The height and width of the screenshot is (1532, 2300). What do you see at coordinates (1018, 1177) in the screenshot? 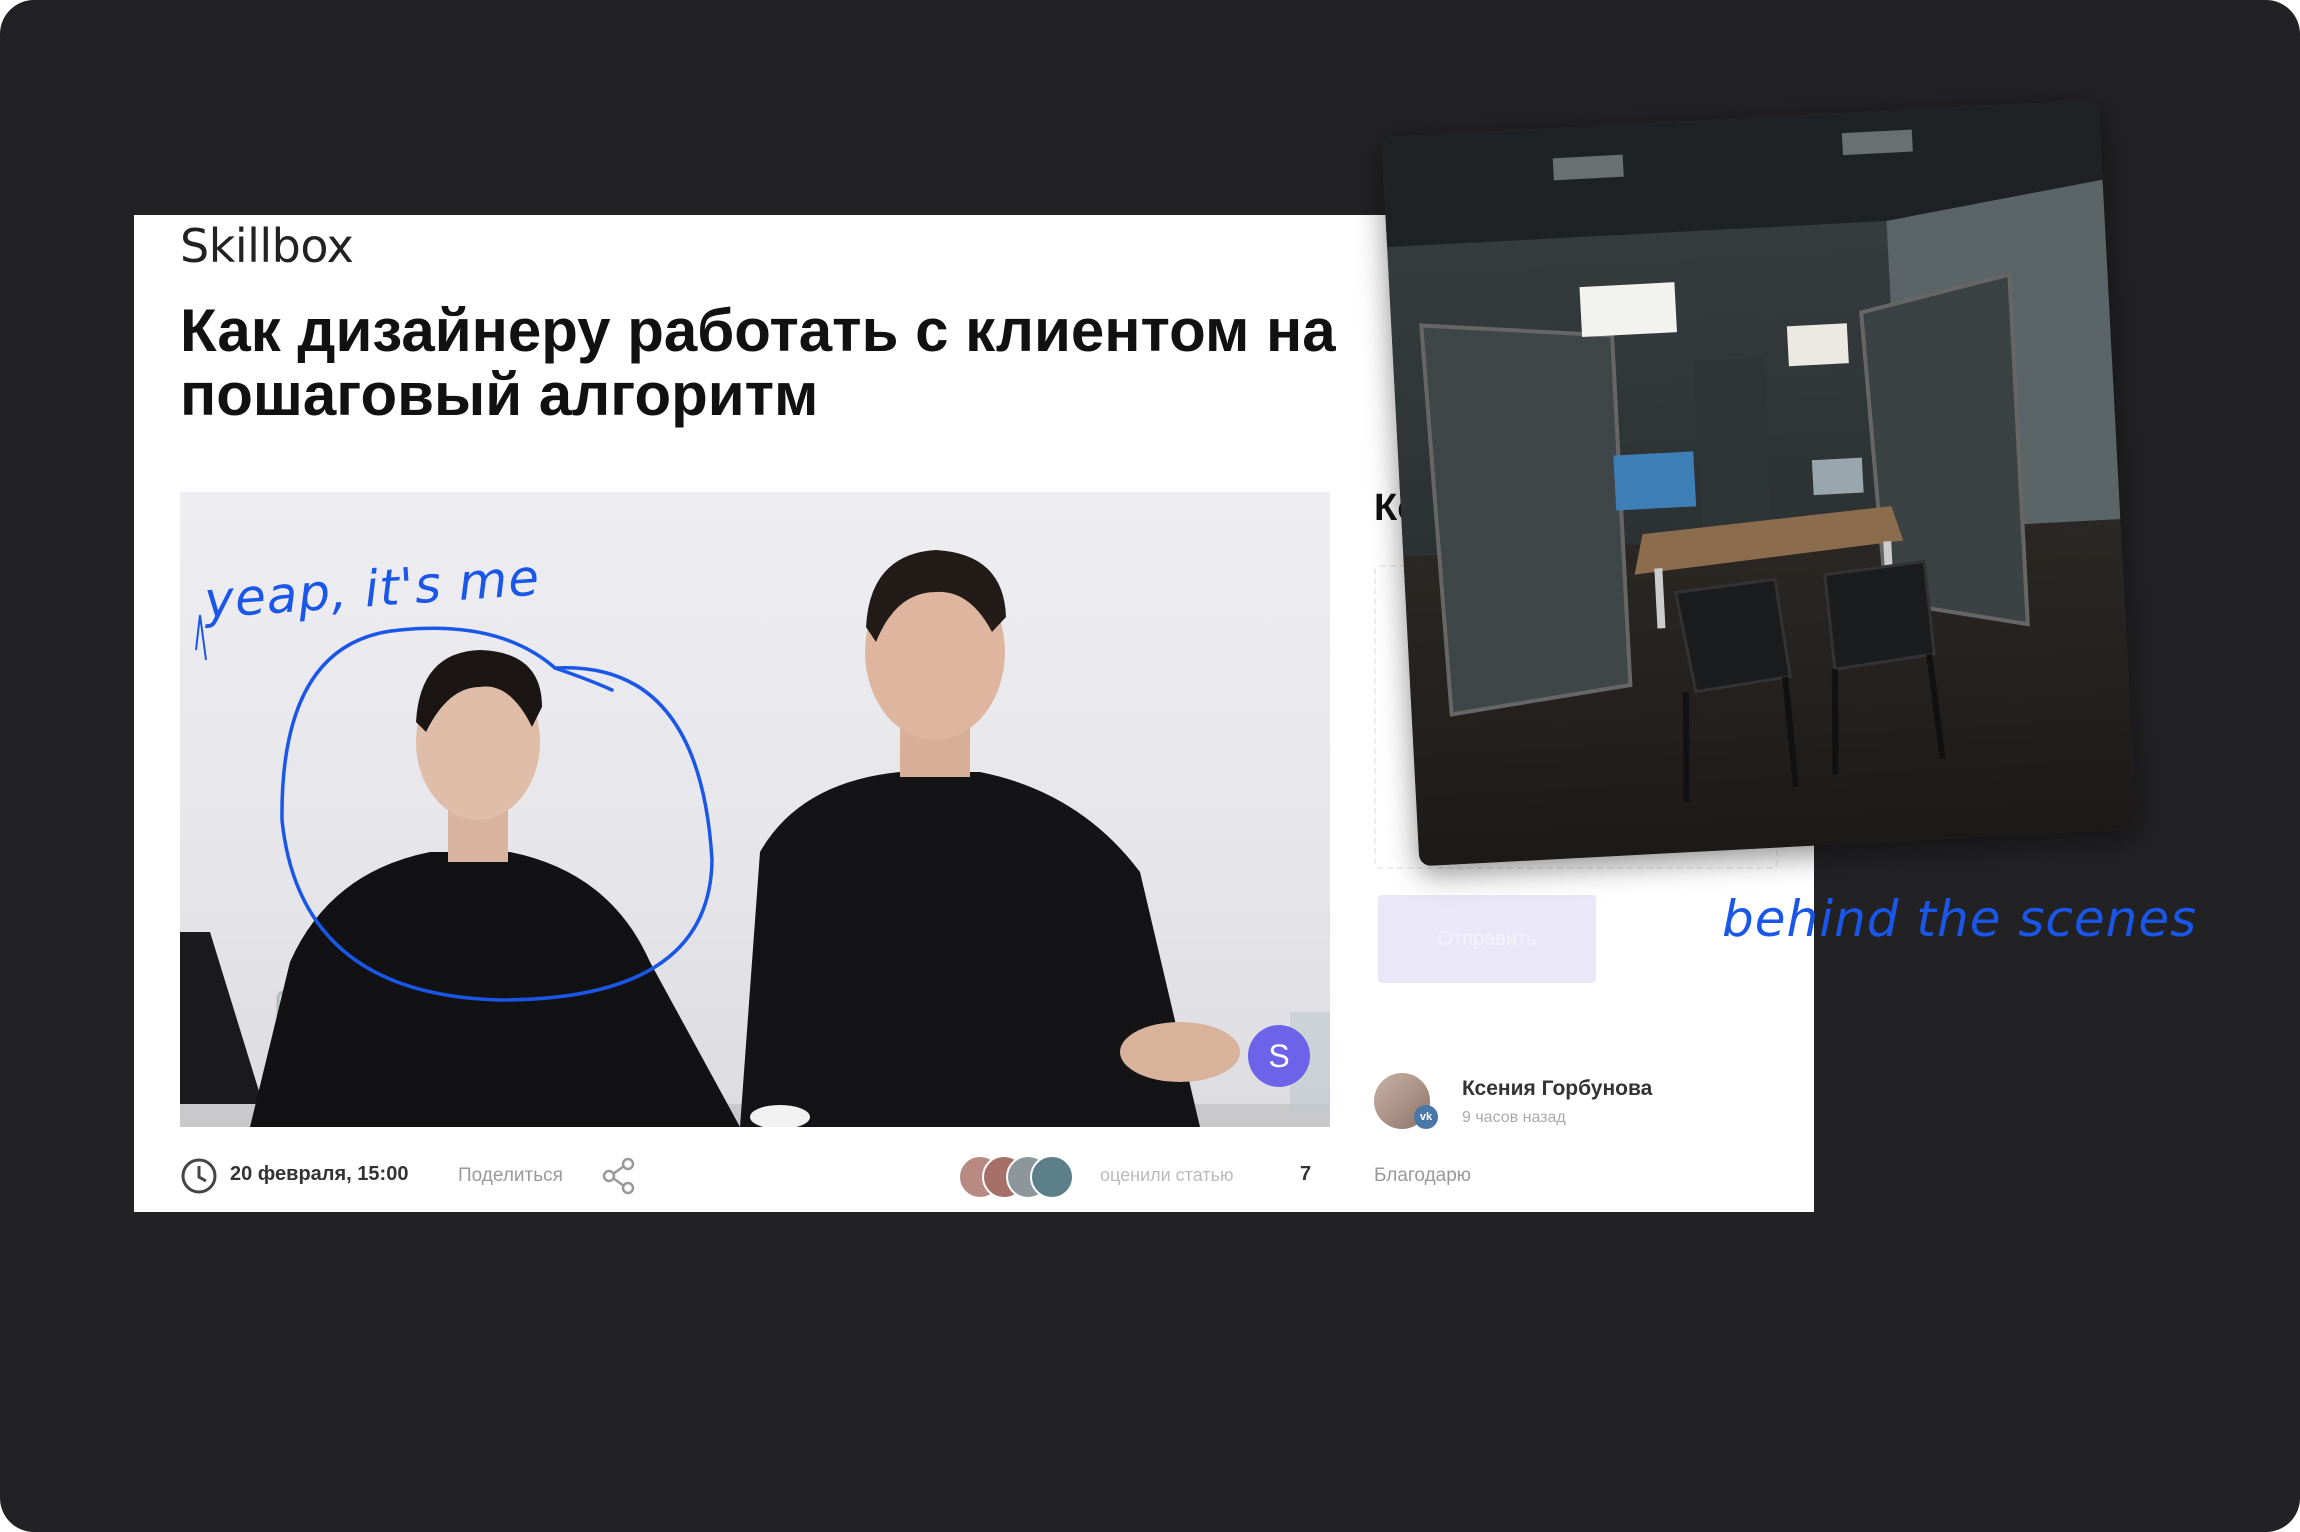
I see `reaction-avatars` at bounding box center [1018, 1177].